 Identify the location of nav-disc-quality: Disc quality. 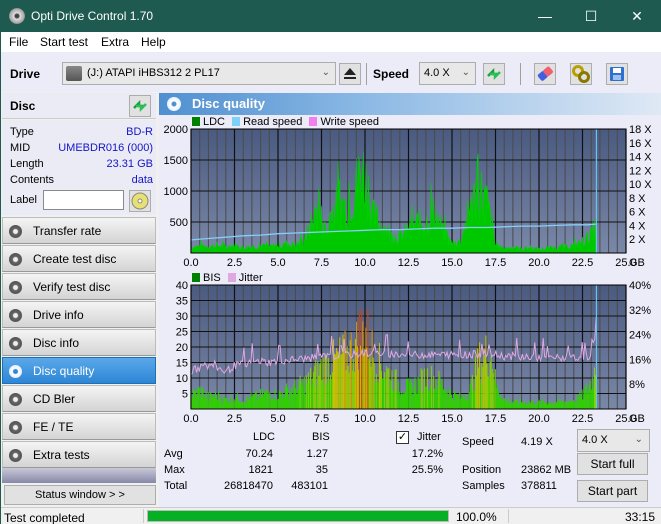
(79, 370).